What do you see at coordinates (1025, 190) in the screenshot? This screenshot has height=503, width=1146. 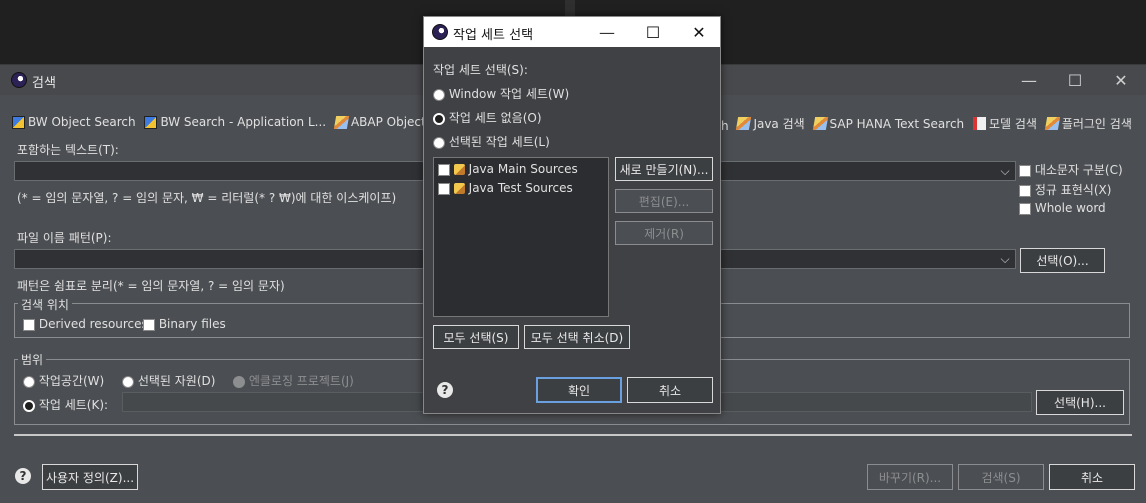 I see `regex-checkbox` at bounding box center [1025, 190].